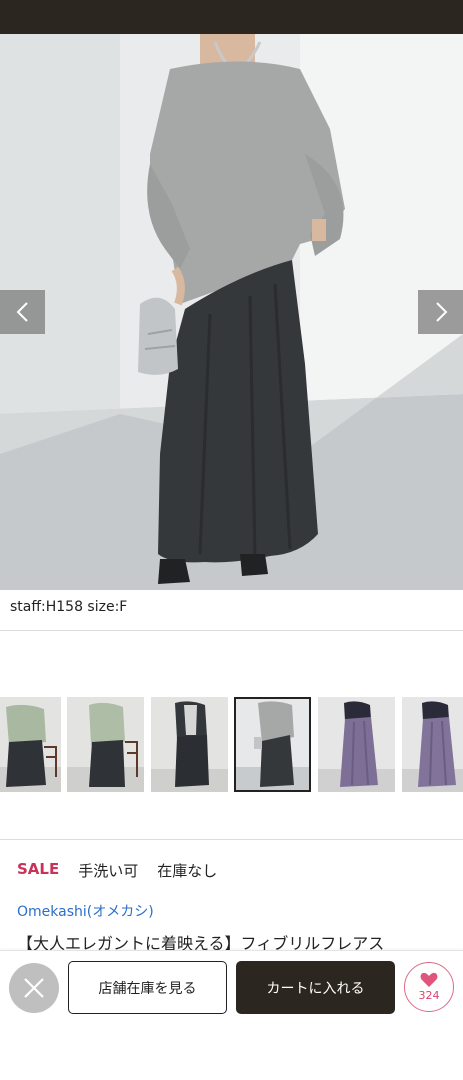 The width and height of the screenshot is (463, 1080). I want to click on store-stock-label: 店舗在庫を見る, so click(147, 988).